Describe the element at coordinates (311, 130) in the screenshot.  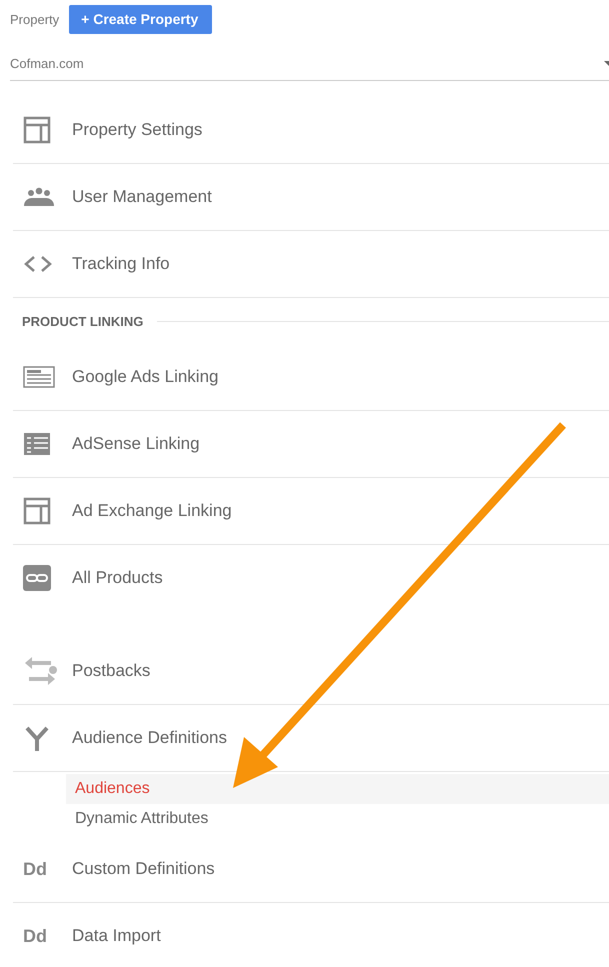
I see `menu-item: Property Settings` at that location.